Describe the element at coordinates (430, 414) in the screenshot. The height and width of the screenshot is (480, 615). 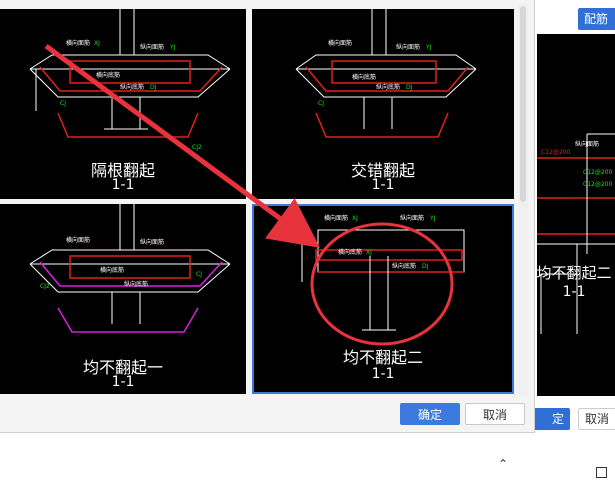
I see `ok-button: 确定` at that location.